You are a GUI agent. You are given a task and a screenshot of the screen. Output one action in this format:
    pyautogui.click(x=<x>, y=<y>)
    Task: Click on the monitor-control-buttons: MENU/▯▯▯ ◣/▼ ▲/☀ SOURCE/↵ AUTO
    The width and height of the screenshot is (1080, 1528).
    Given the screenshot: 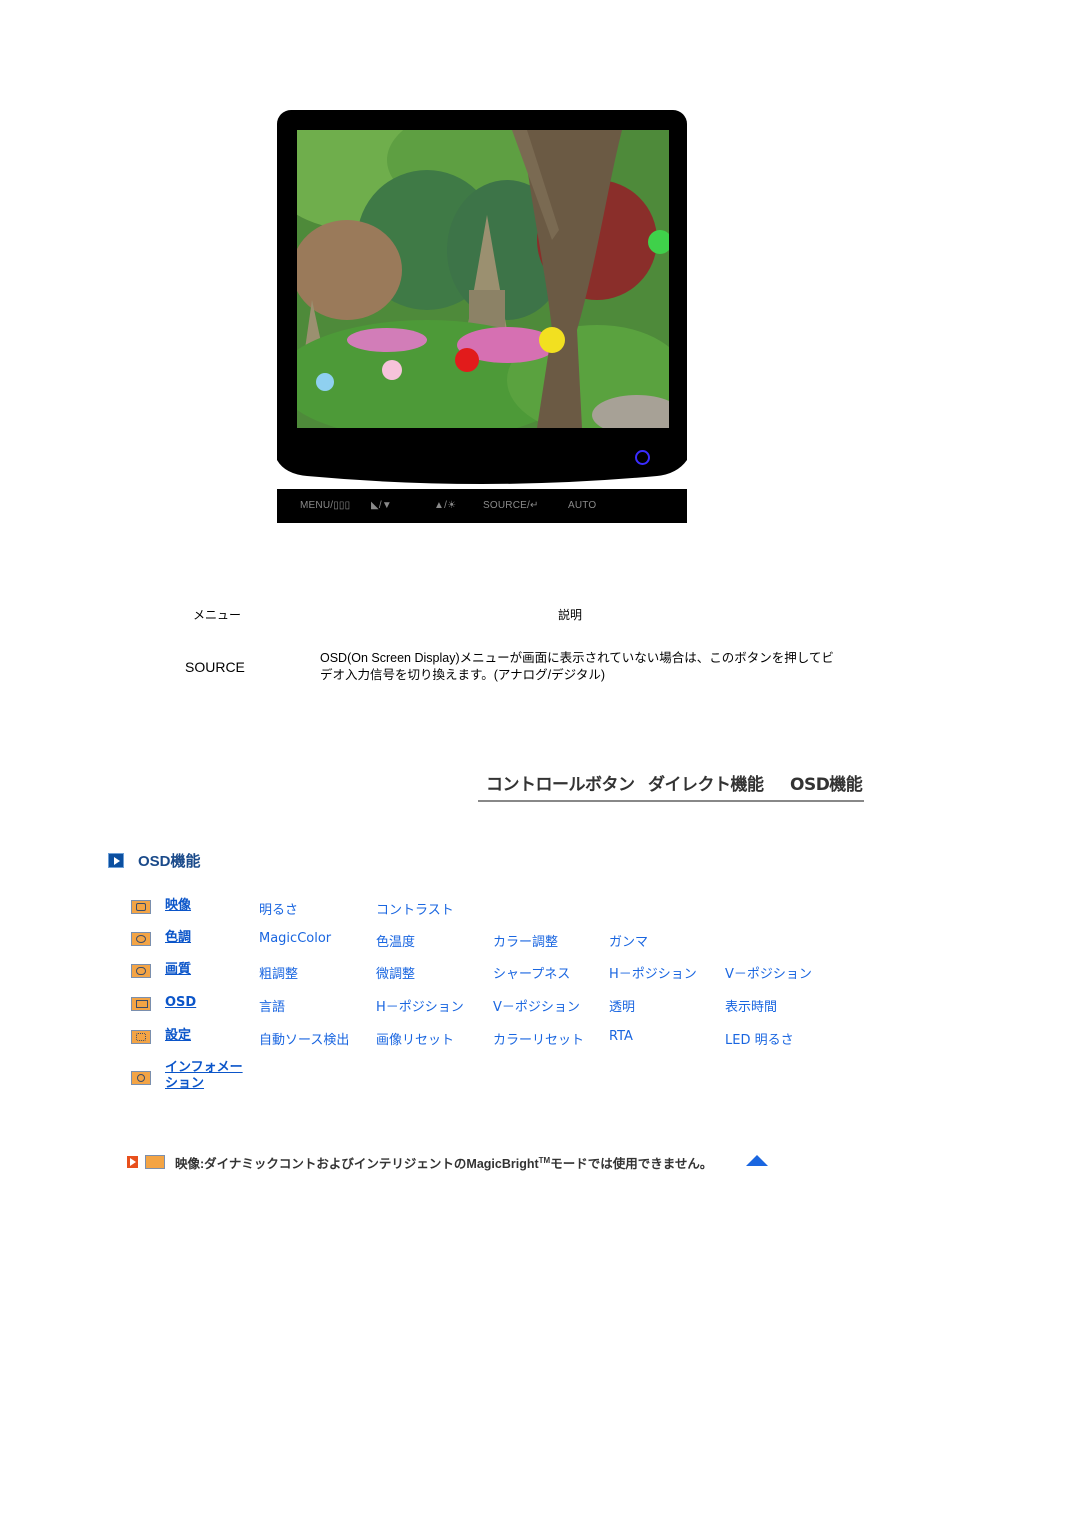 What is the action you would take?
    pyautogui.click(x=482, y=506)
    